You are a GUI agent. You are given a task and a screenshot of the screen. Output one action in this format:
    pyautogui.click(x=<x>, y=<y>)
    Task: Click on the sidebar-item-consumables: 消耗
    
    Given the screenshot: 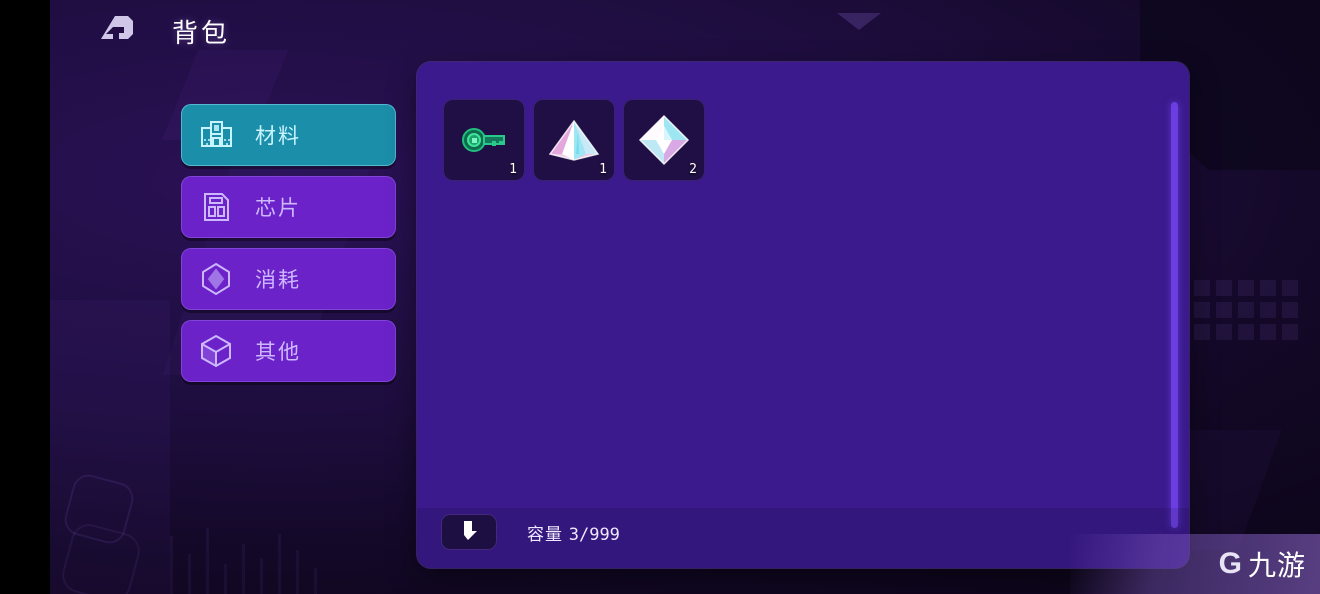 What is the action you would take?
    pyautogui.click(x=288, y=279)
    